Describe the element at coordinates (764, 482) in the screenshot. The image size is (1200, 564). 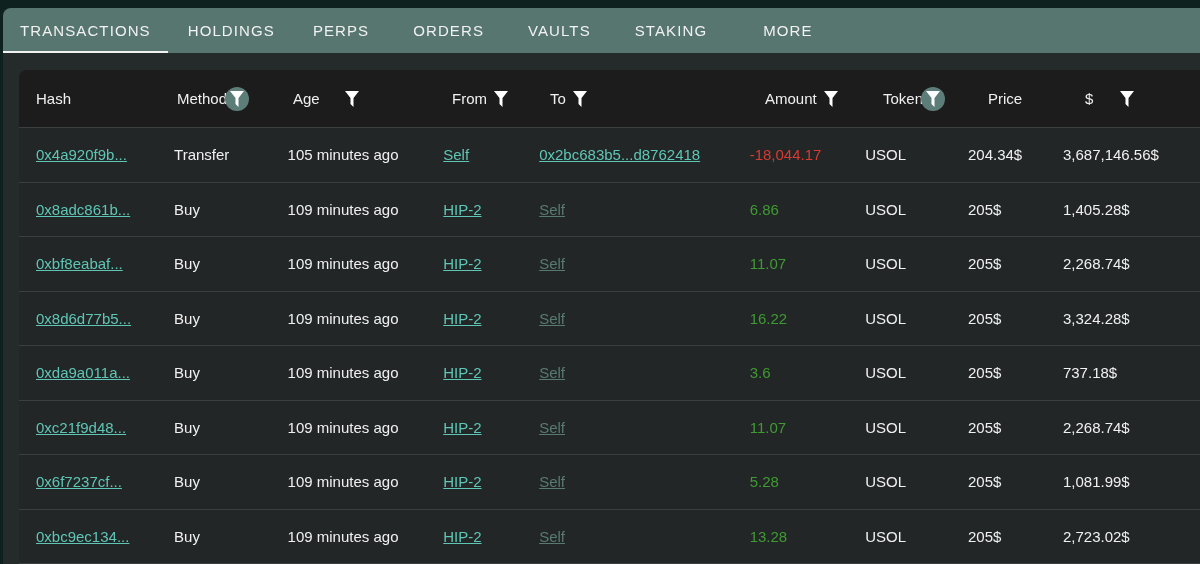
I see `amount-text: 5.28` at that location.